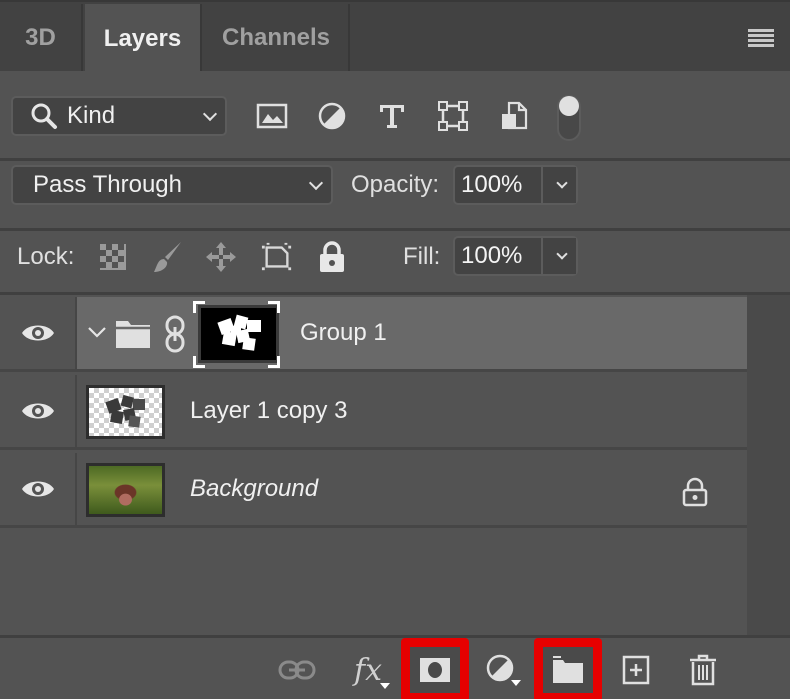 The height and width of the screenshot is (699, 790). Describe the element at coordinates (395, 263) in the screenshot. I see `lock-row: Lock: Fill: 100%` at that location.